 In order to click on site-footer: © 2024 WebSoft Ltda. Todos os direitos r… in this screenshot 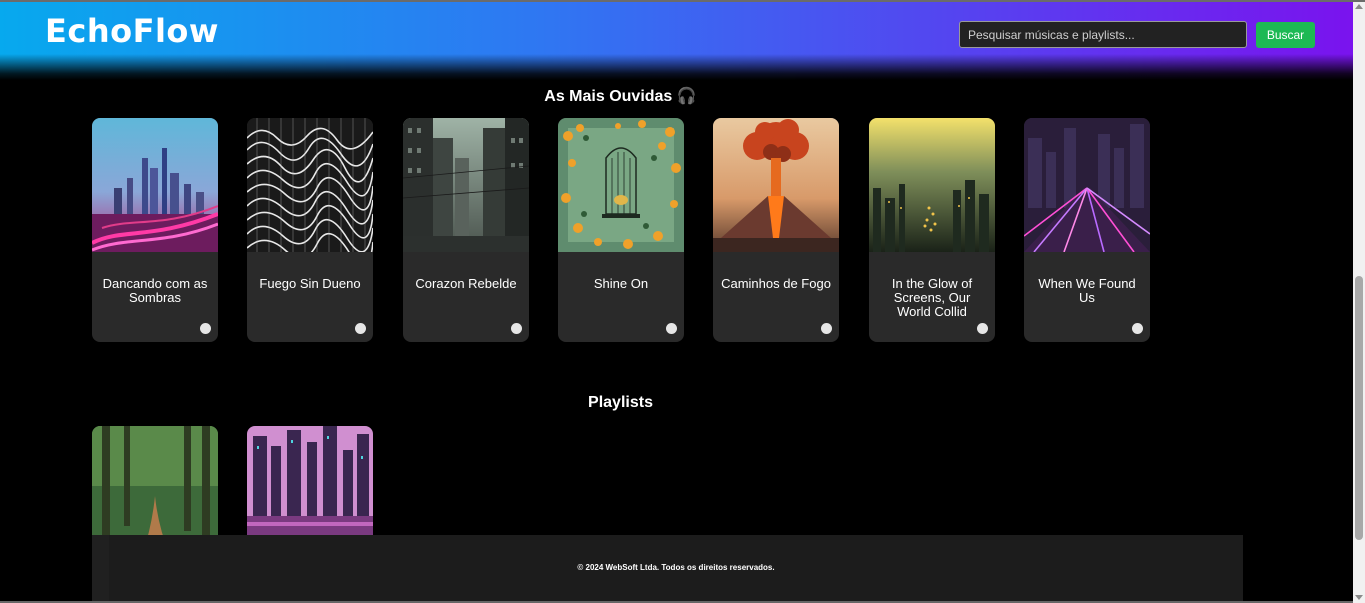, I will do `click(676, 569)`.